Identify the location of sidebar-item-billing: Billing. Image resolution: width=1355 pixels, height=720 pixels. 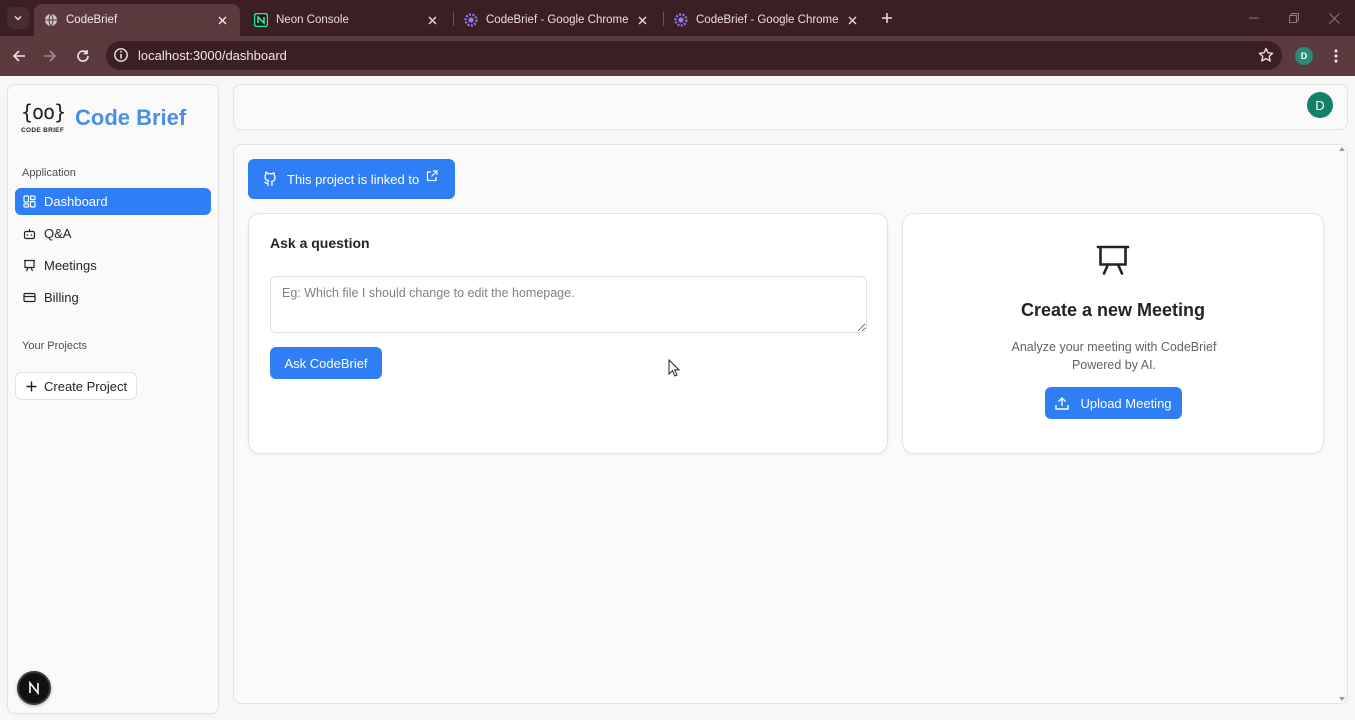
(113, 297).